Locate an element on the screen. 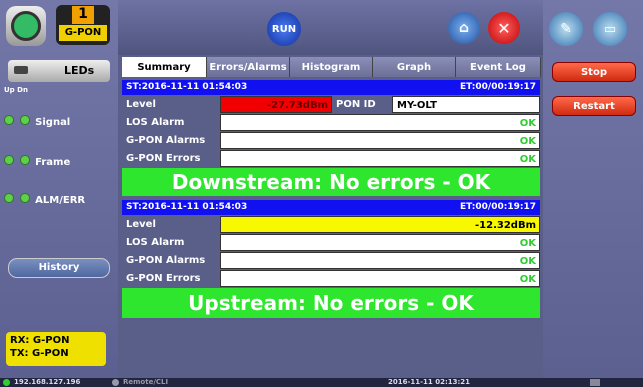 The width and height of the screenshot is (643, 387). led-label: Frame is located at coordinates (53, 162).